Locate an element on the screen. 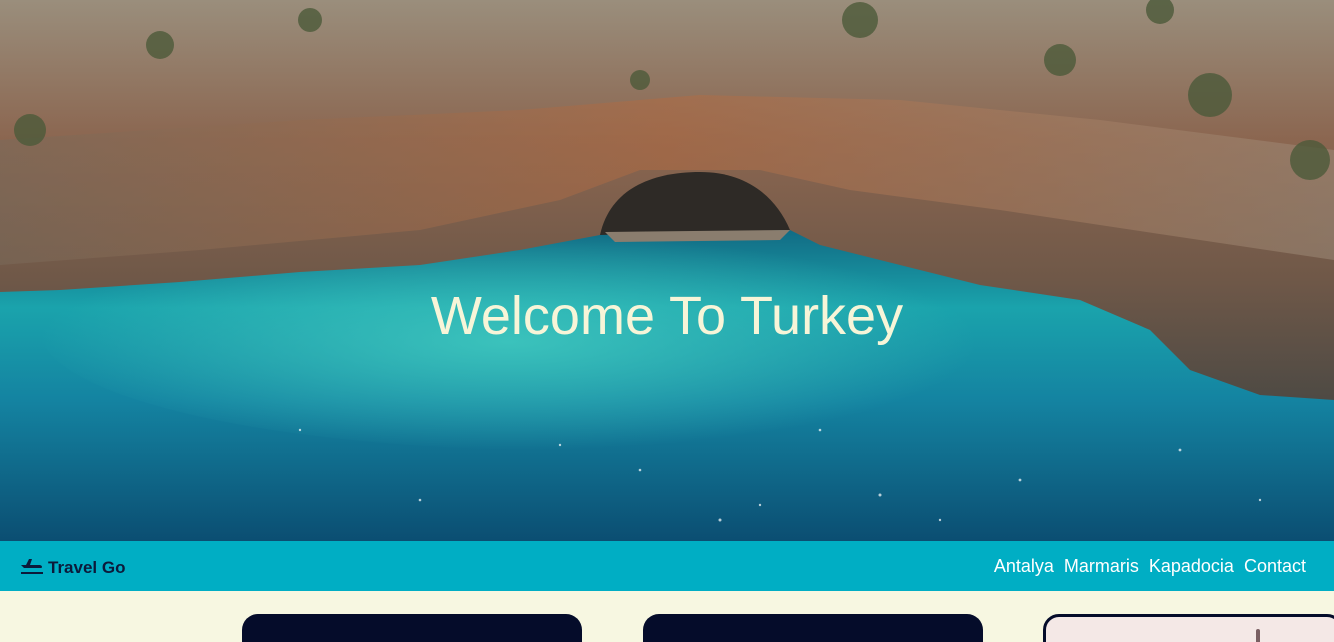  airplane-icon is located at coordinates (32, 566).